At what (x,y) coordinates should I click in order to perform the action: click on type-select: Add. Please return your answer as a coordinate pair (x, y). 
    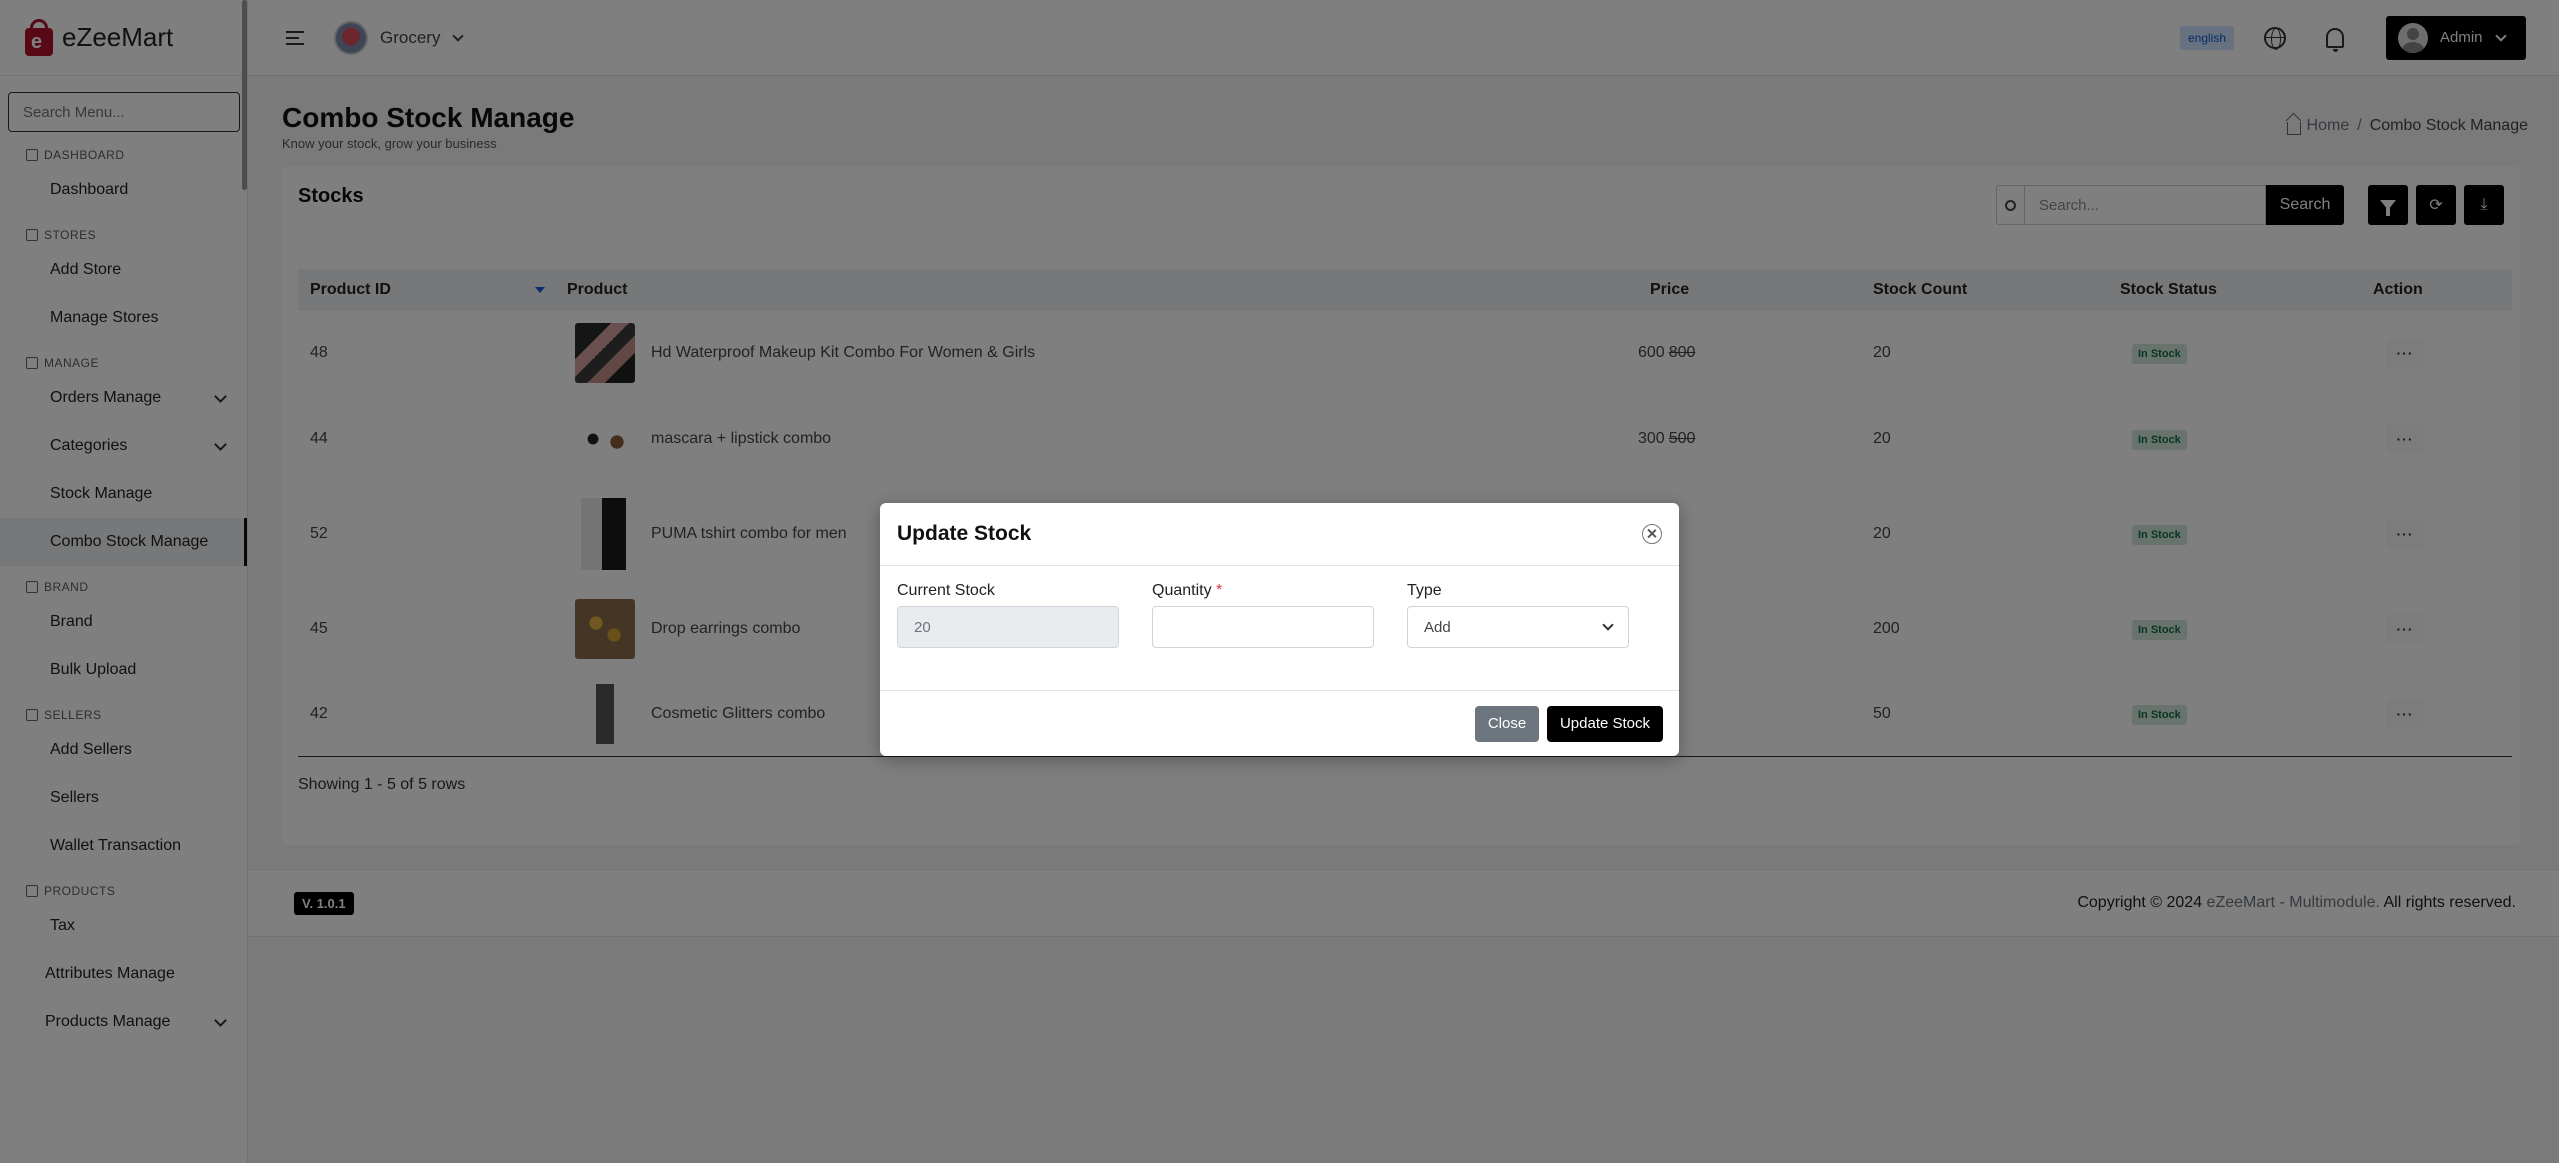
    Looking at the image, I should click on (1518, 627).